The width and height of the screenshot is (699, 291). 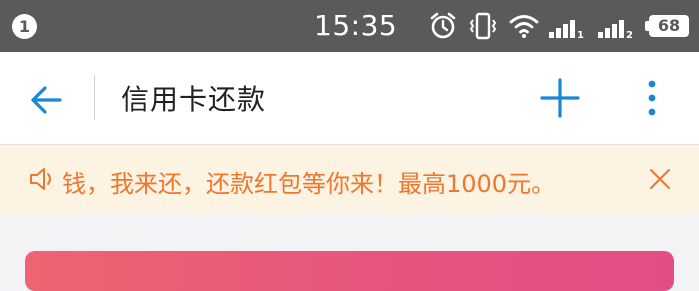 I want to click on credit-card-panel, so click(x=349, y=271).